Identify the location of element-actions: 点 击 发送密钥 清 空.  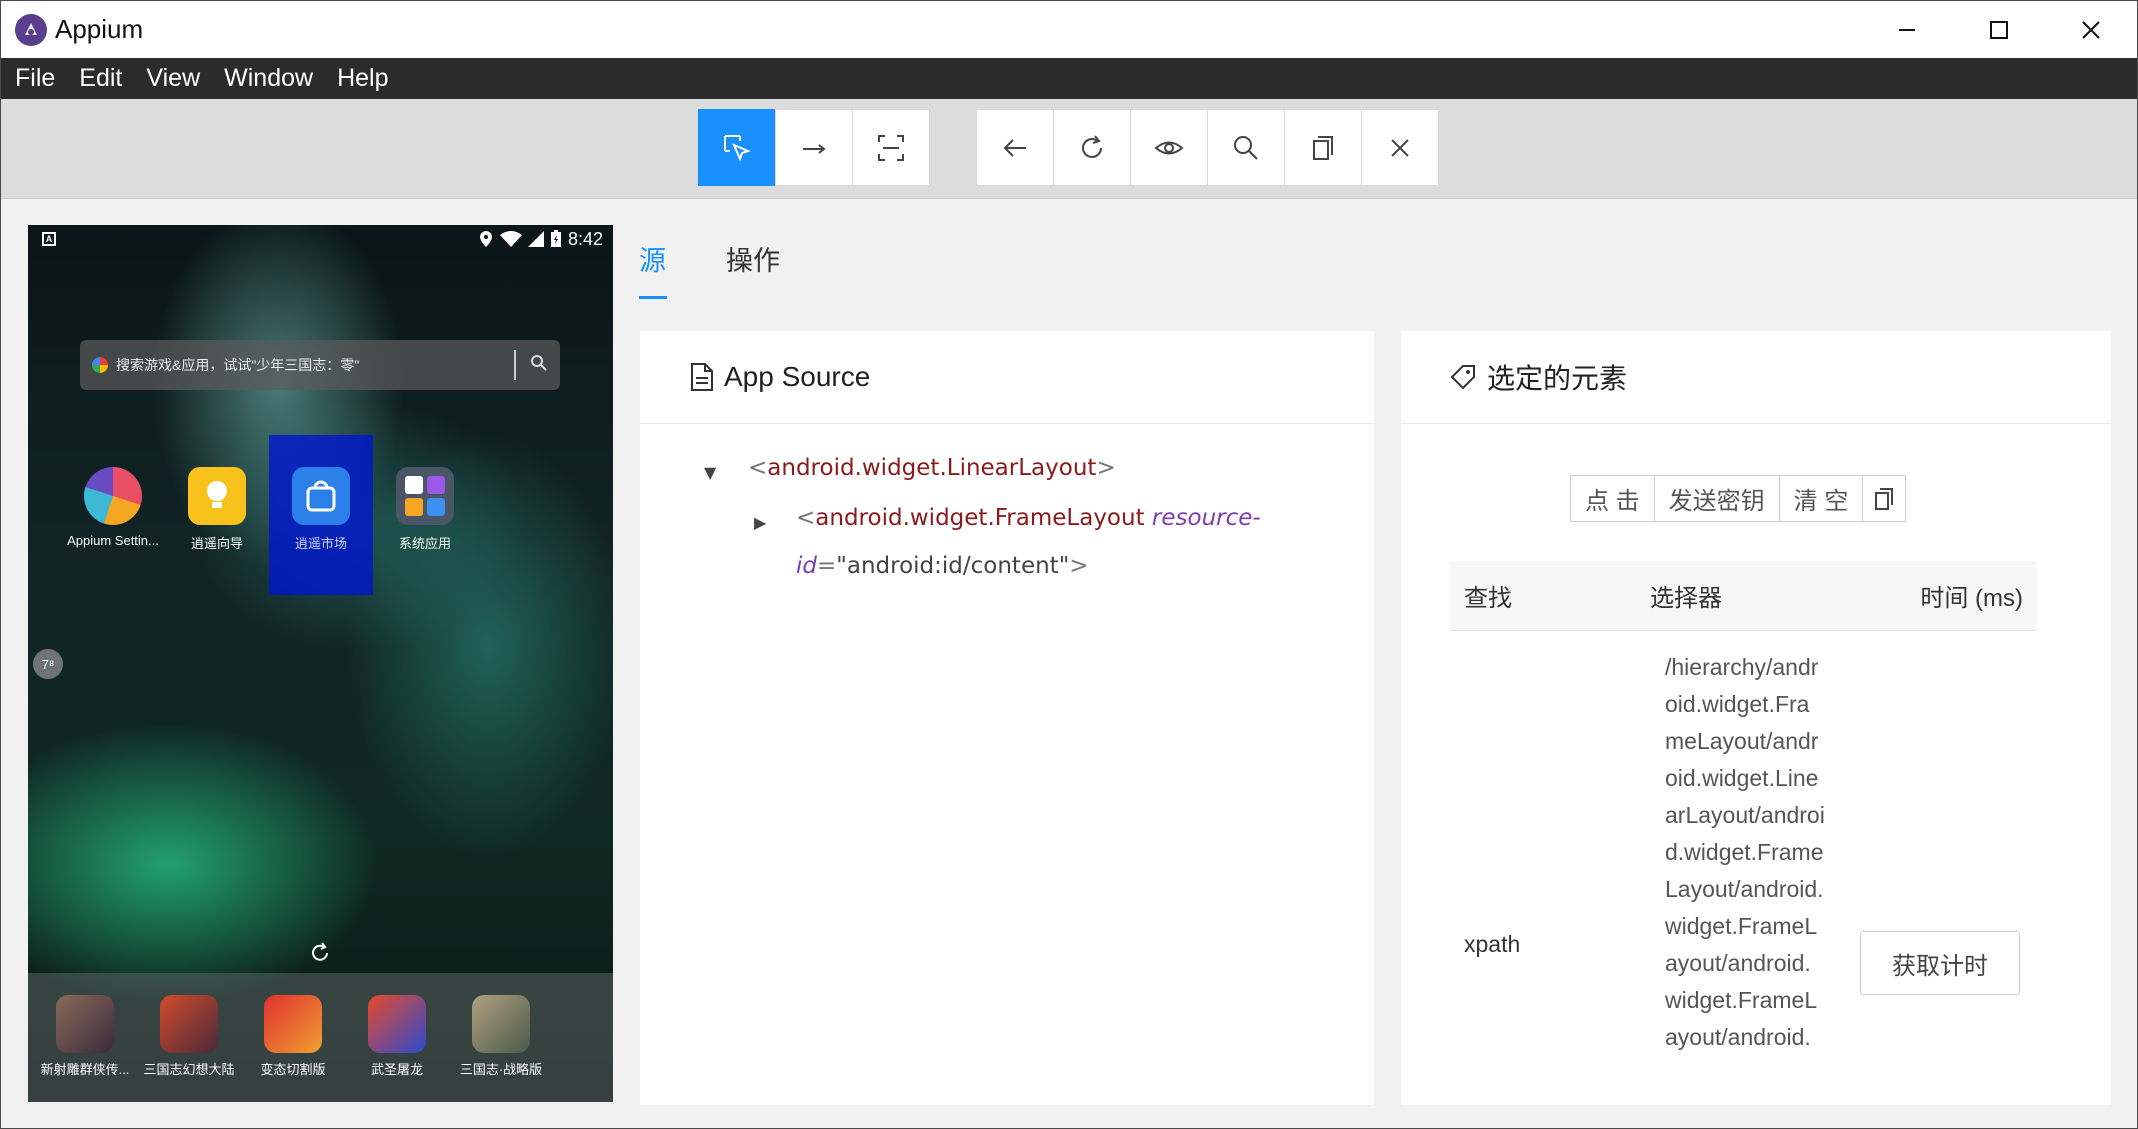
(1738, 498).